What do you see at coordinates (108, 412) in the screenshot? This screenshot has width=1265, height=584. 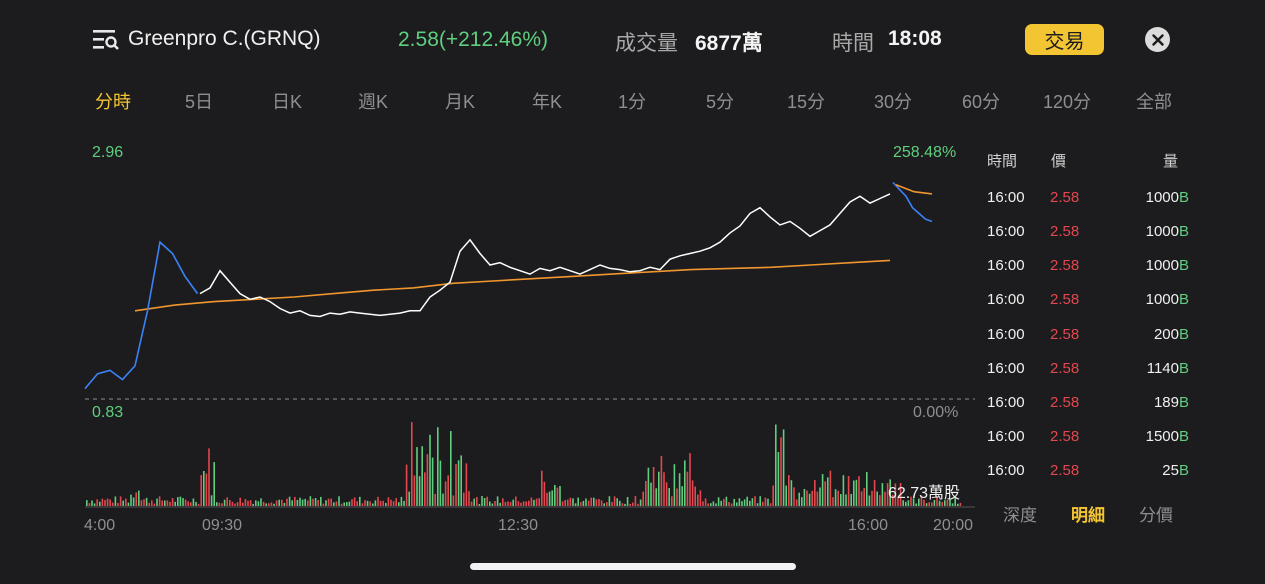 I see `y-low-label: 0.83` at bounding box center [108, 412].